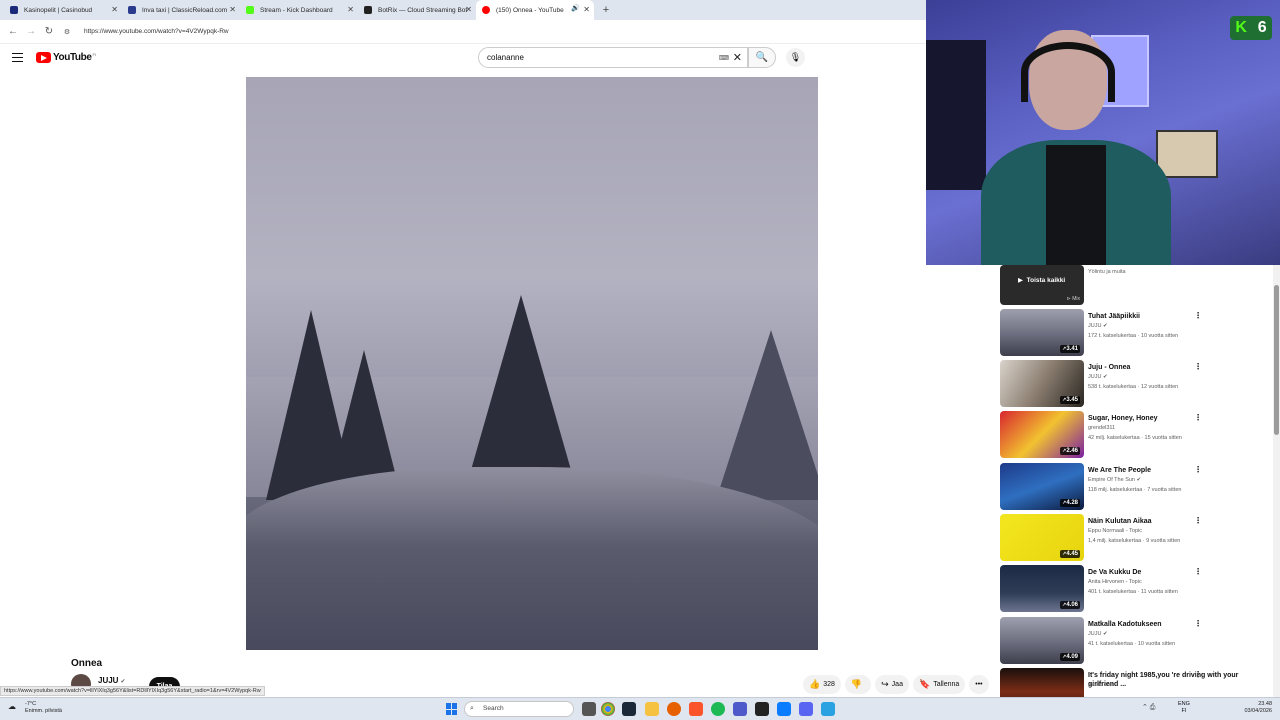 This screenshot has height=720, width=1280. Describe the element at coordinates (66, 57) in the screenshot. I see `youtube-logo: YouTube FI` at that location.